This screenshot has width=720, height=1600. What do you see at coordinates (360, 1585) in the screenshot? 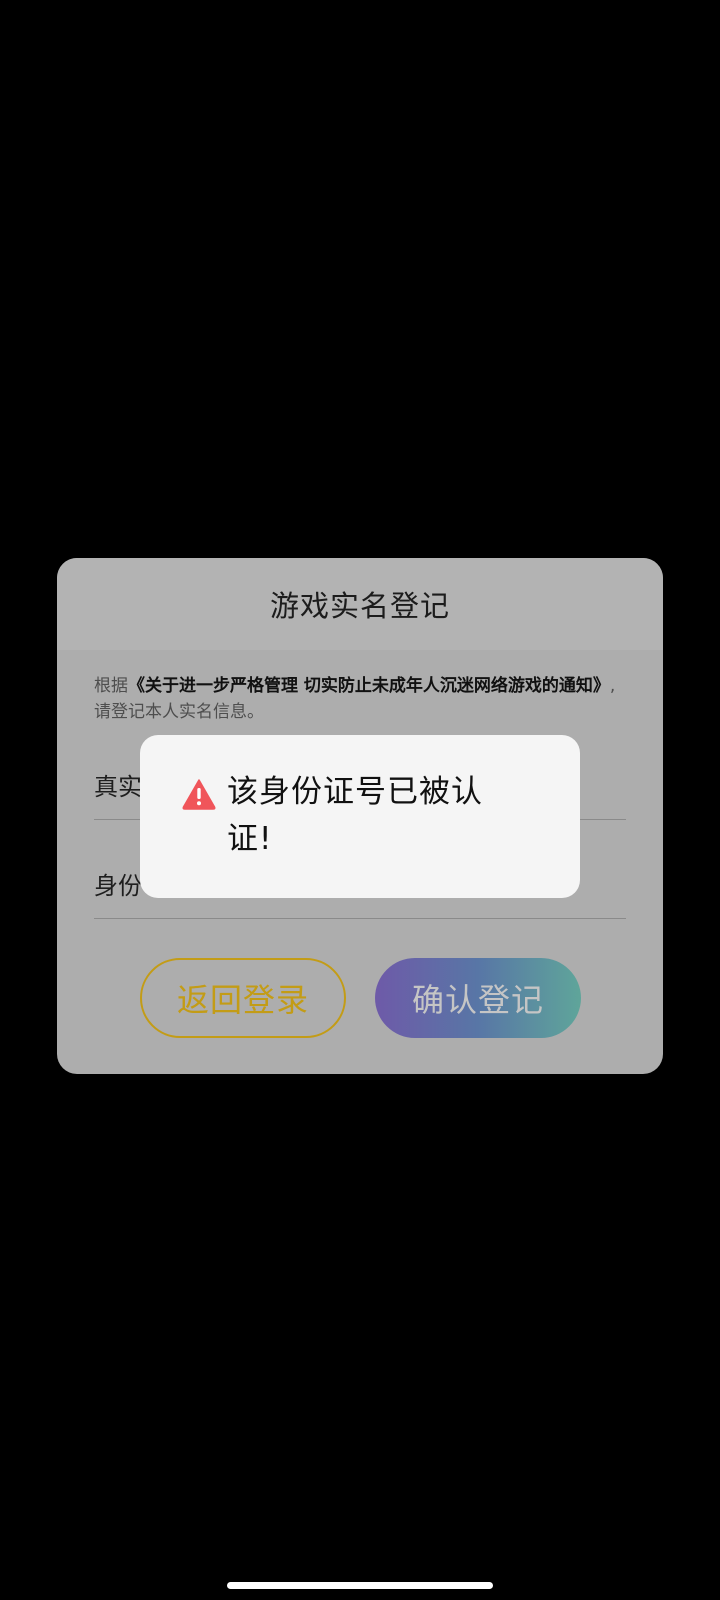
I see `home-indicator` at bounding box center [360, 1585].